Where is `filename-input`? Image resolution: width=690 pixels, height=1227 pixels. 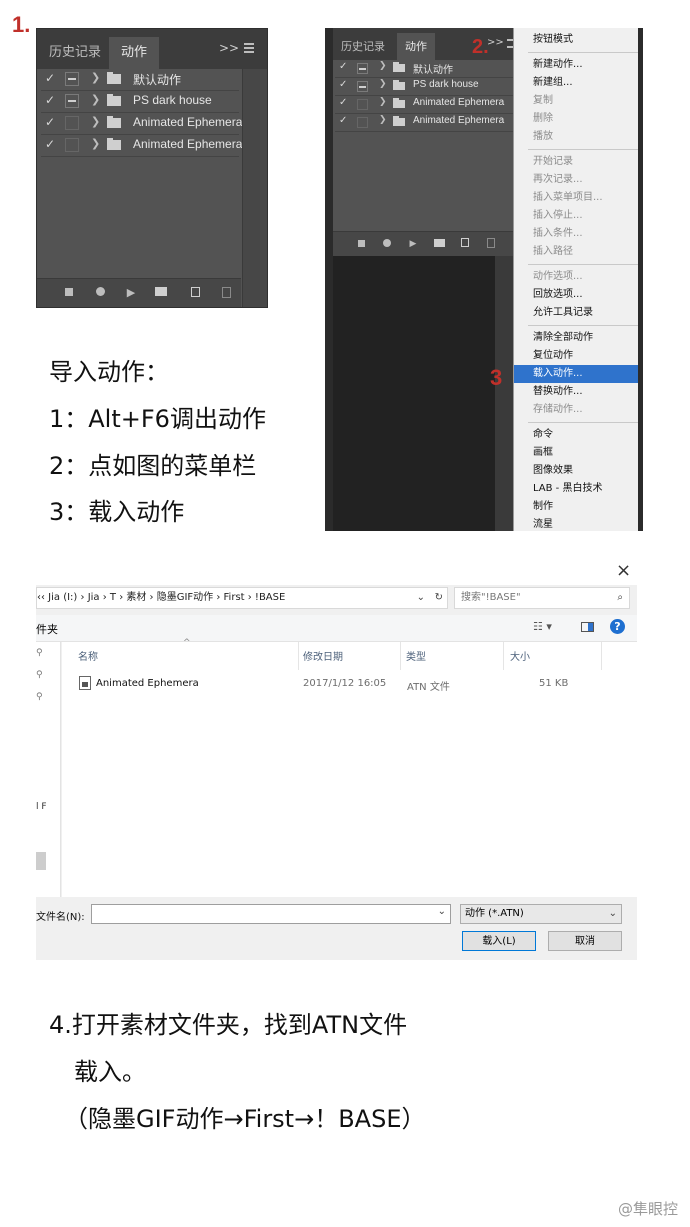 filename-input is located at coordinates (94, 913).